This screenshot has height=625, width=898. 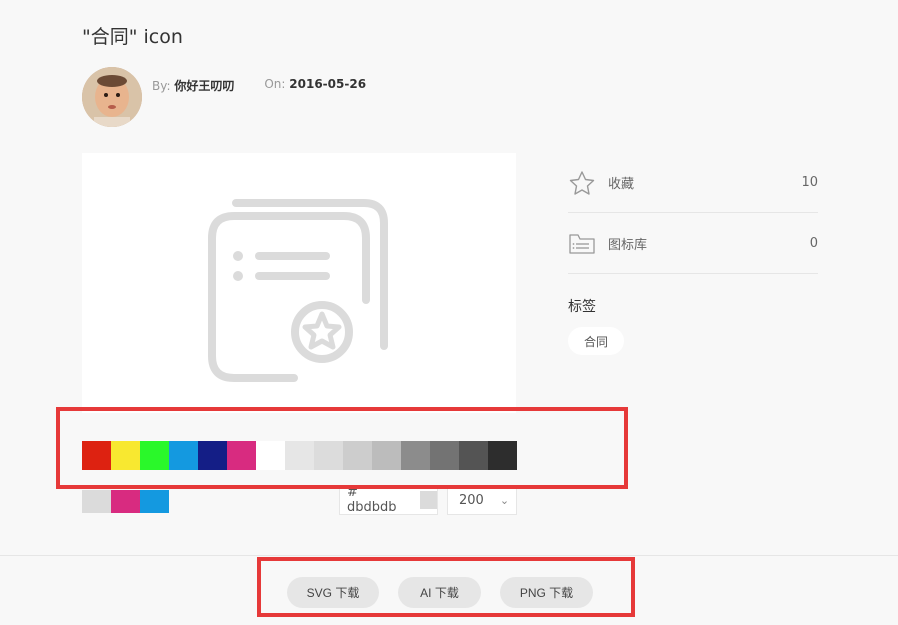 I want to click on recent-colors, so click(x=125, y=501).